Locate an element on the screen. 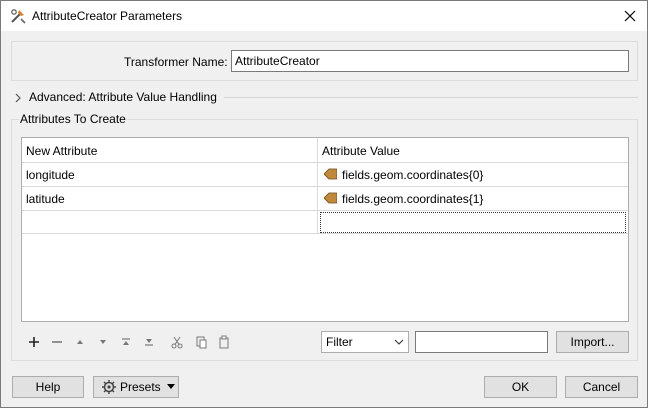 The width and height of the screenshot is (648, 408). advanced-section-toggle: Advanced: Attribute Value Handling is located at coordinates (324, 98).